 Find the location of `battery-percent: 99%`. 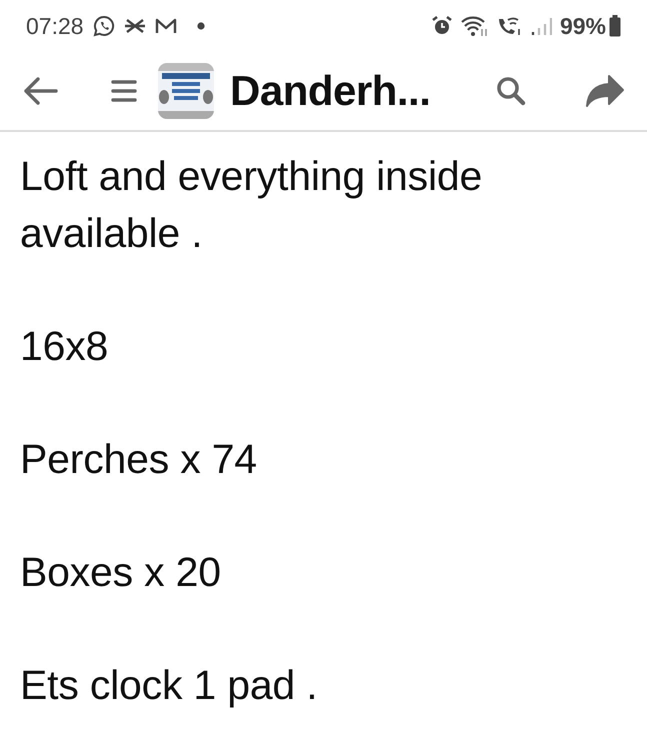

battery-percent: 99% is located at coordinates (583, 26).